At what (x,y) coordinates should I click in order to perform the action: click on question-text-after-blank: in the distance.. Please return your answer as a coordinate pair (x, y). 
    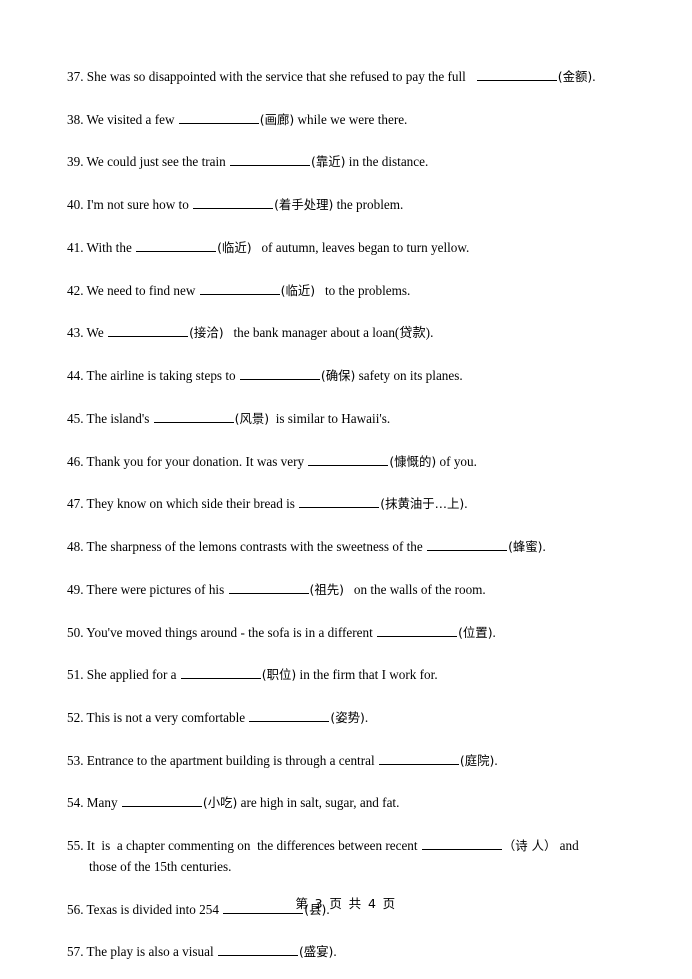
    Looking at the image, I should click on (387, 162).